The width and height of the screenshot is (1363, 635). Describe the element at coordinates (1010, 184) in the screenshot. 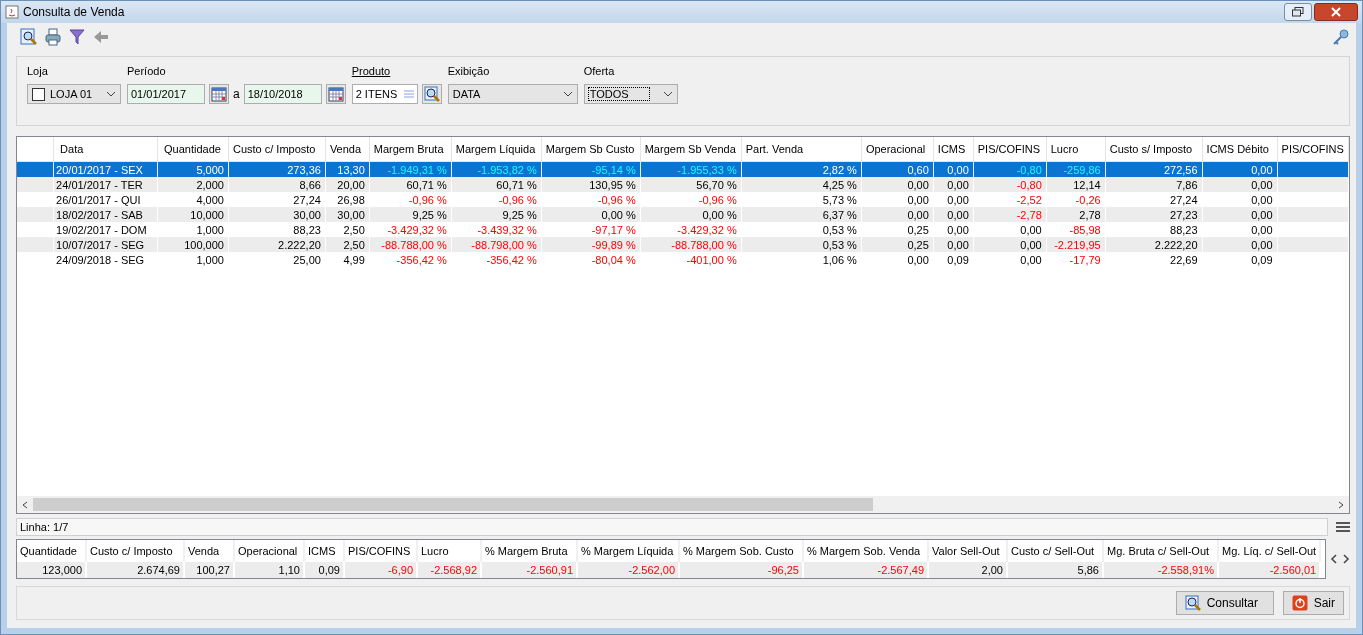

I see `table-cell: -0,80` at that location.